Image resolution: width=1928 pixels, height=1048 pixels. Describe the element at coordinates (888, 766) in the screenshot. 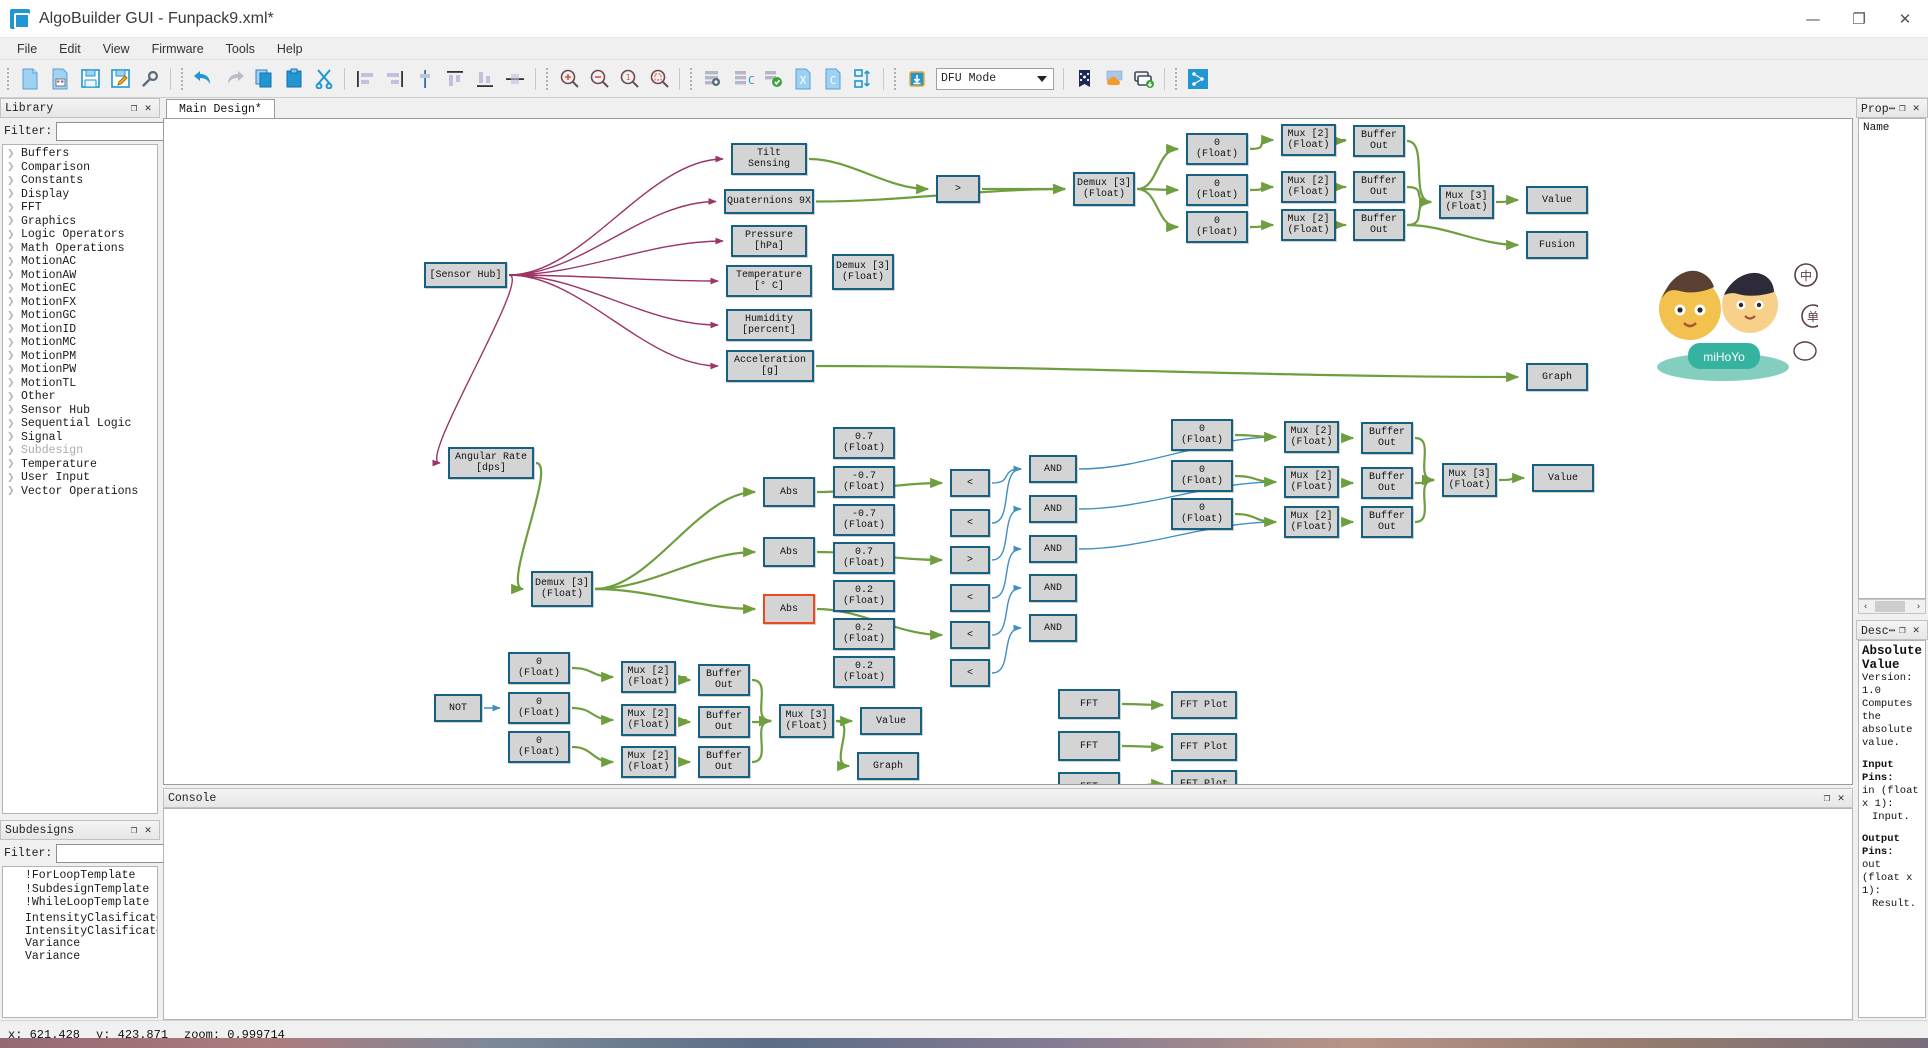

I see `diagram-node-graph_b: Graph` at that location.